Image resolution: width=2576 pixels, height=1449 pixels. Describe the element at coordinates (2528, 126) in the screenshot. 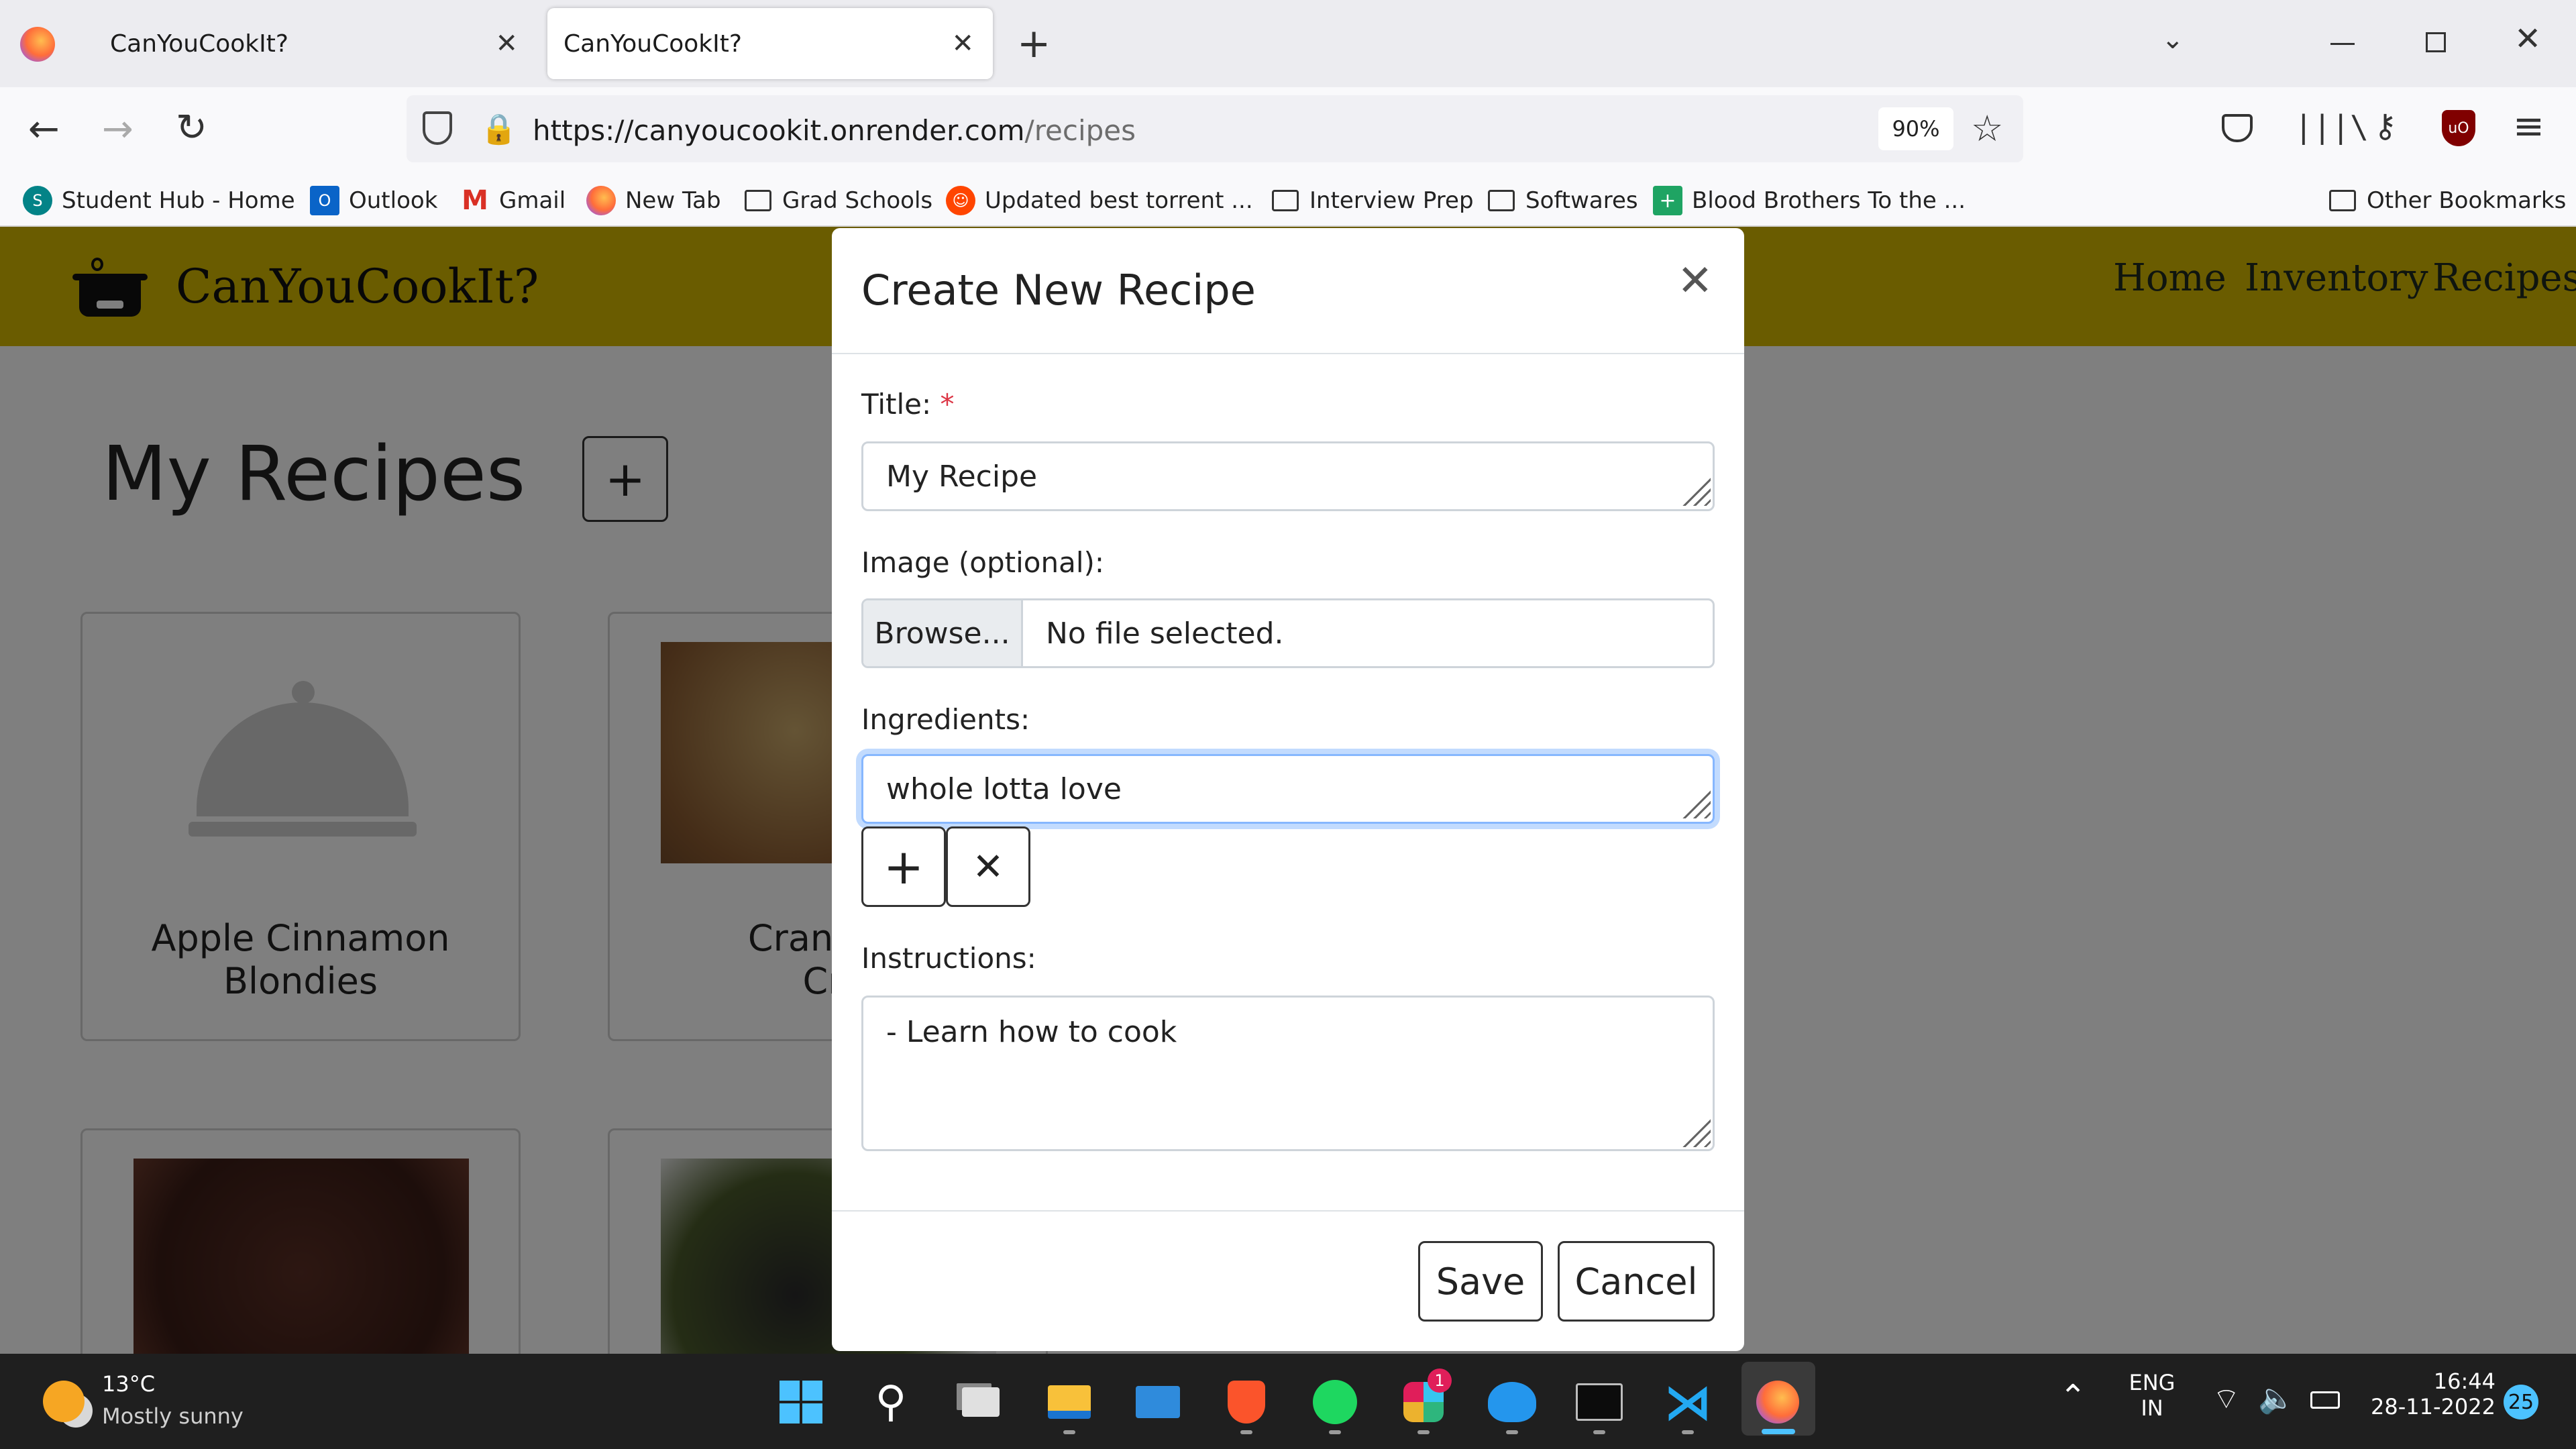

I see `menu-icon: ≡` at that location.